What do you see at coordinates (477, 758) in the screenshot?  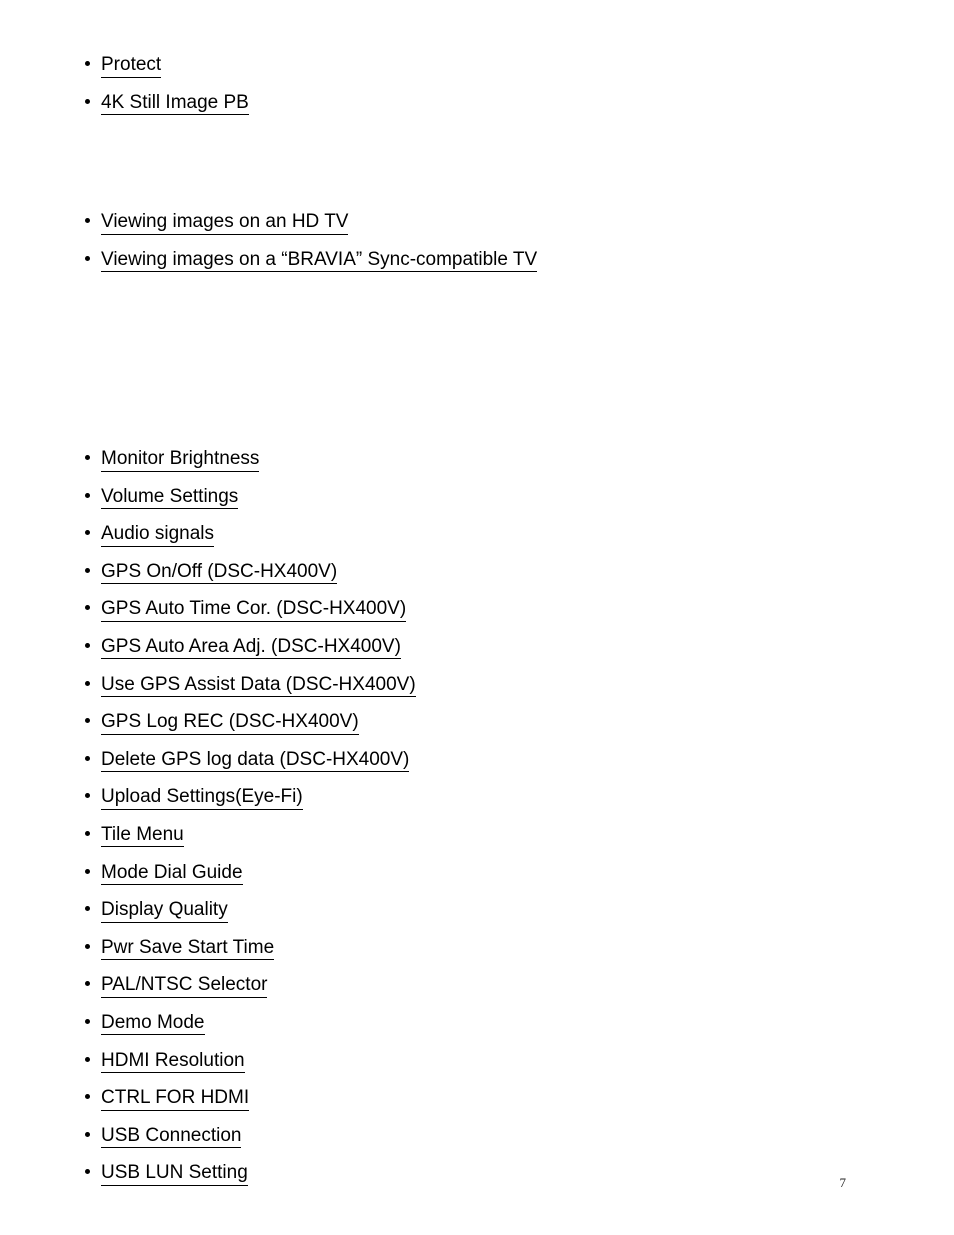 I see `list-item: Delete GPS log data (DSC-HX400V)` at bounding box center [477, 758].